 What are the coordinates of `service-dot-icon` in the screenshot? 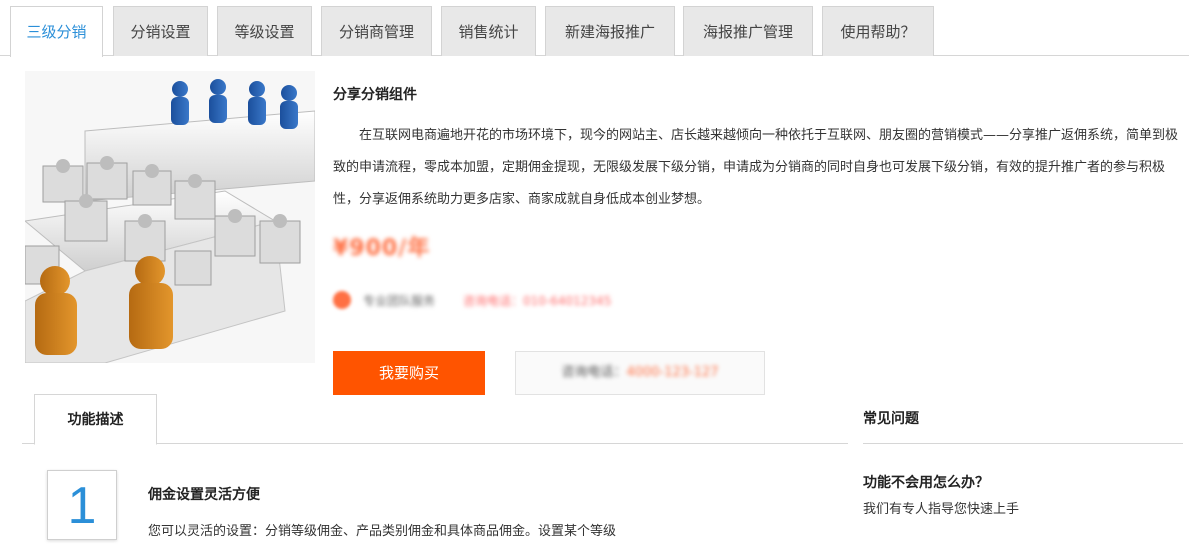 It's located at (342, 300).